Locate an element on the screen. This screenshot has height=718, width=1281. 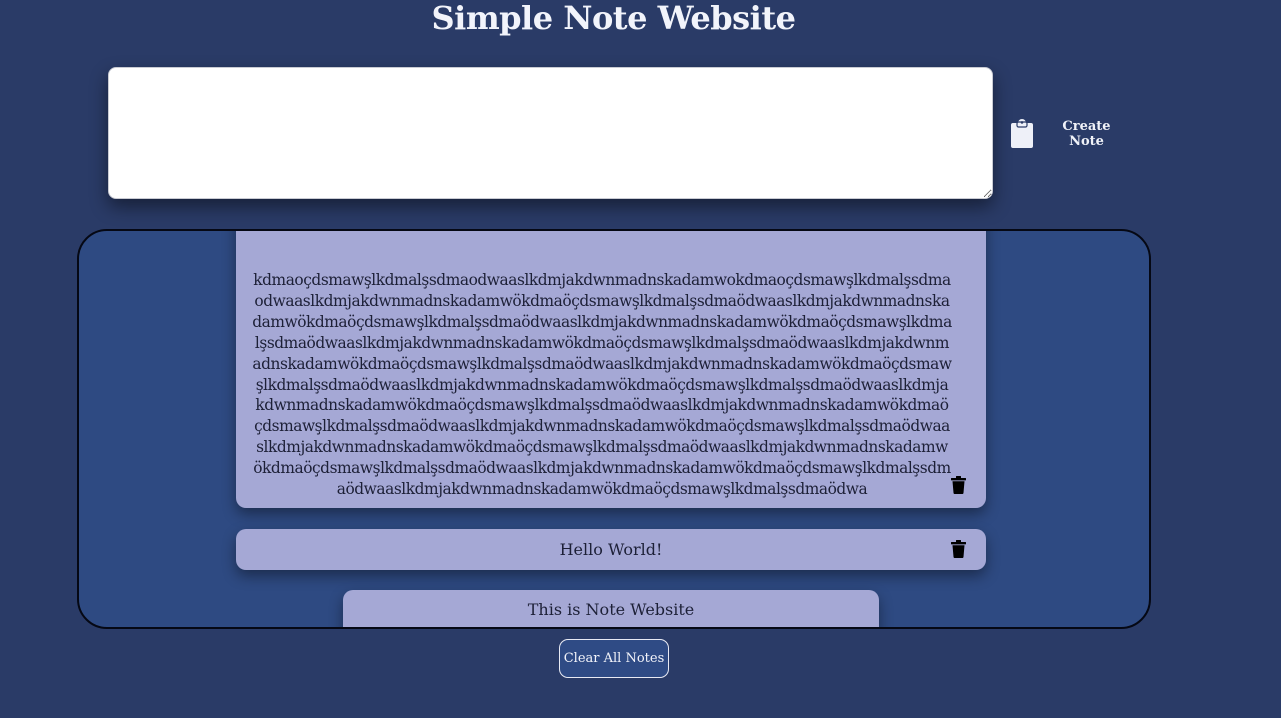
note-text: This is Note Website is located at coordinates (611, 609).